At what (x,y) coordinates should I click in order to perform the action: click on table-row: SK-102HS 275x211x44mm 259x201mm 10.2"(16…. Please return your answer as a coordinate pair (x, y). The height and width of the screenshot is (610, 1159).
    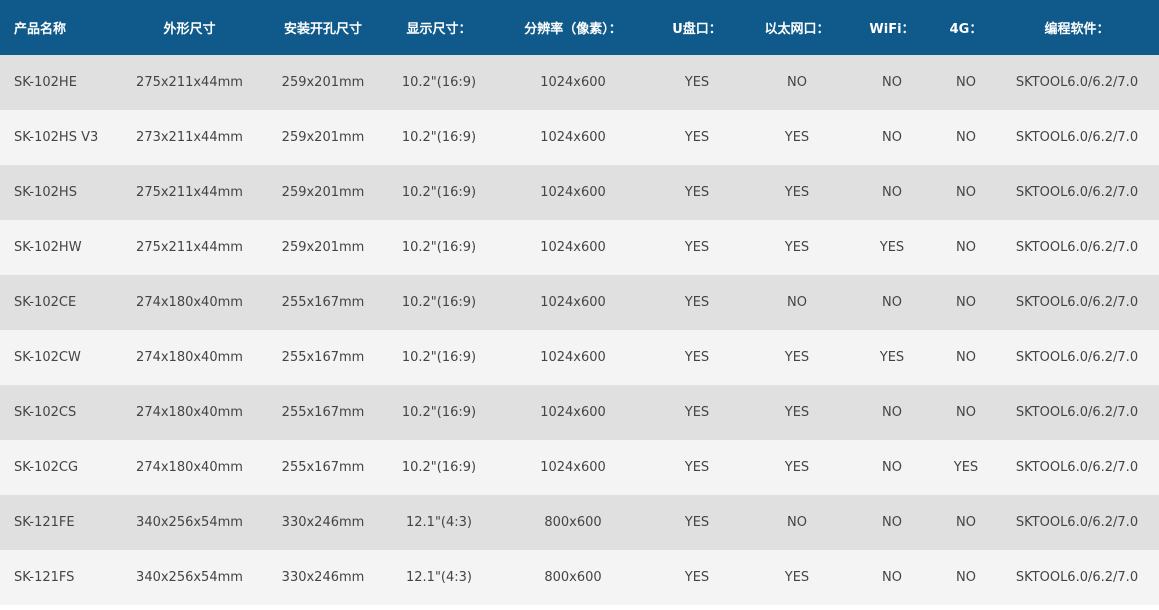
    Looking at the image, I should click on (579, 192).